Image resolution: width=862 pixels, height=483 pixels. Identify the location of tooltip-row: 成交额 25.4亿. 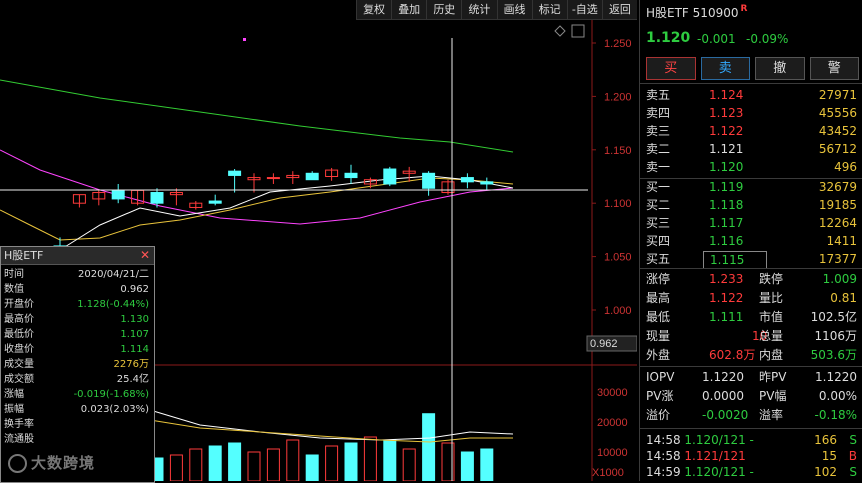
(76, 379).